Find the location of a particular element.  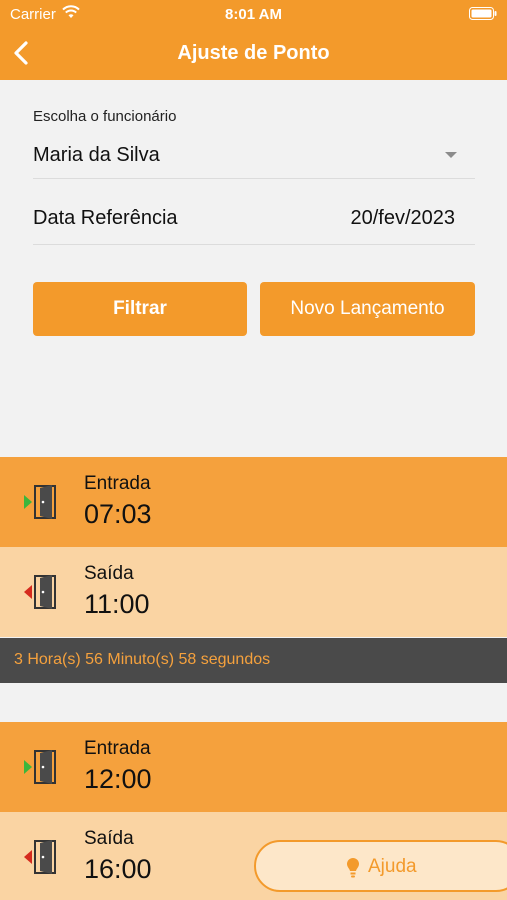

battery-icon is located at coordinates (483, 16).